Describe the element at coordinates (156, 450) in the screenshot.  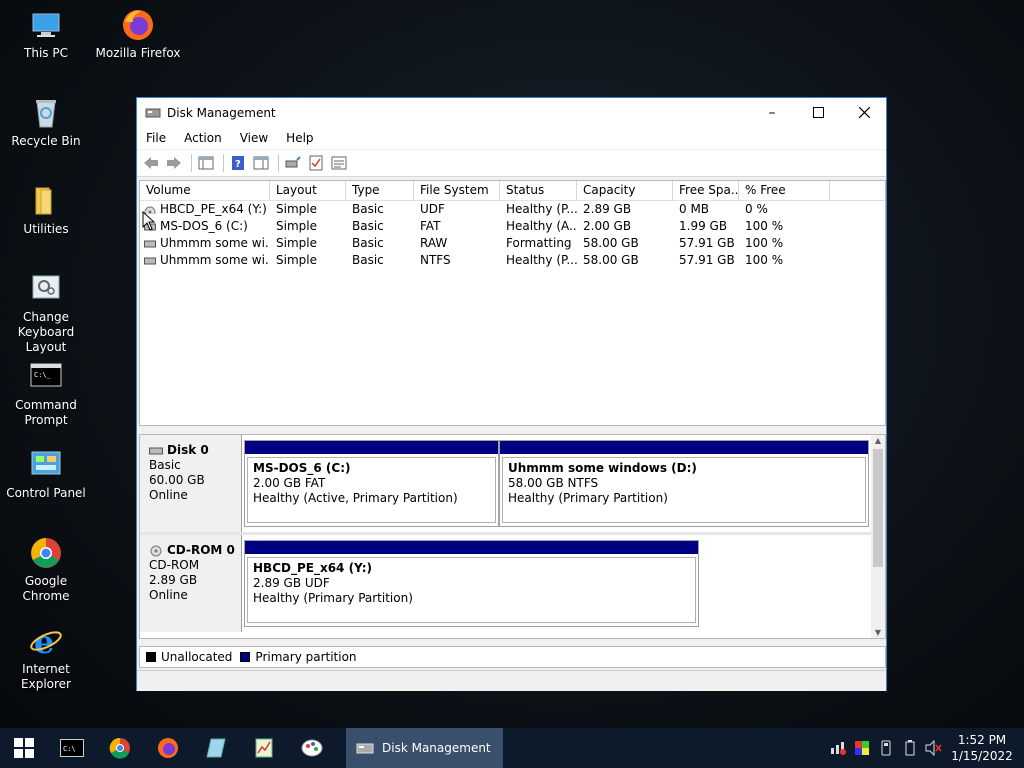
I see `hard-disk-icon` at that location.